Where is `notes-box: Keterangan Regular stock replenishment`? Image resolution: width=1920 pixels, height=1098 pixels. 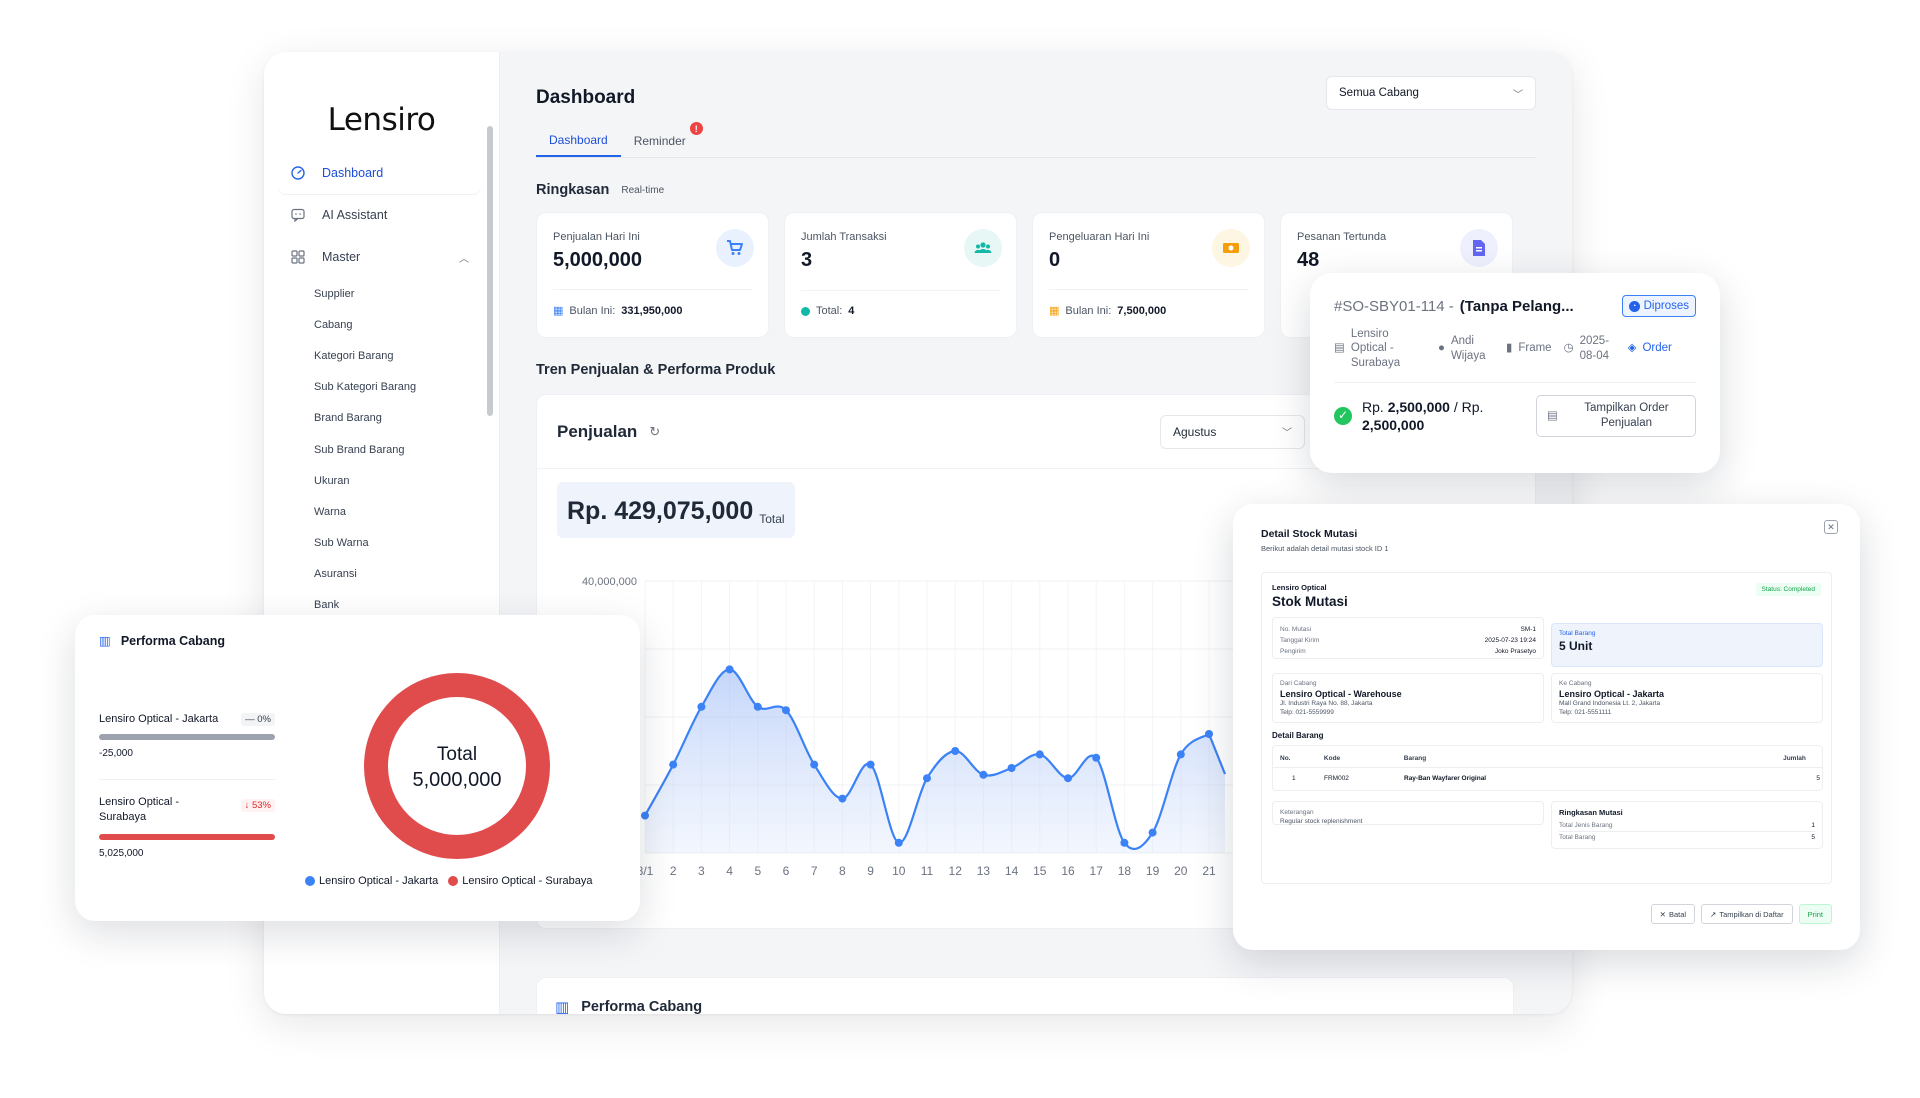 notes-box: Keterangan Regular stock replenishment is located at coordinates (1408, 813).